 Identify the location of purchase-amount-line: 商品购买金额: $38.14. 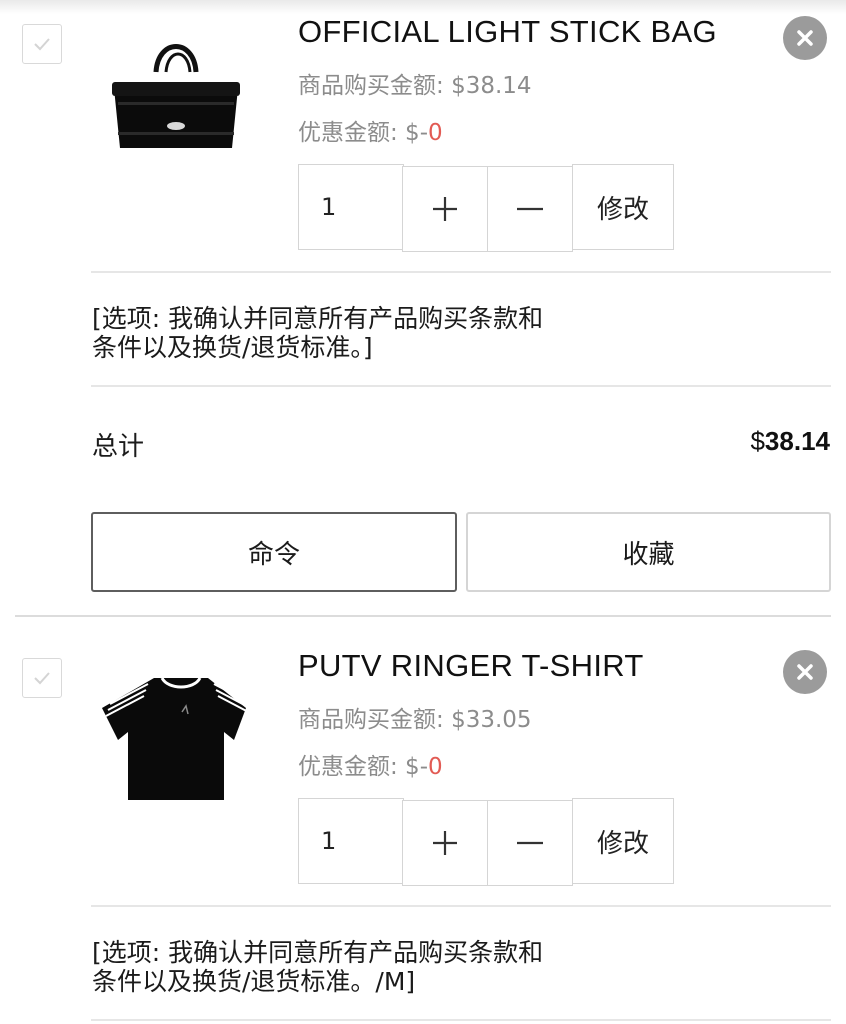
(415, 83).